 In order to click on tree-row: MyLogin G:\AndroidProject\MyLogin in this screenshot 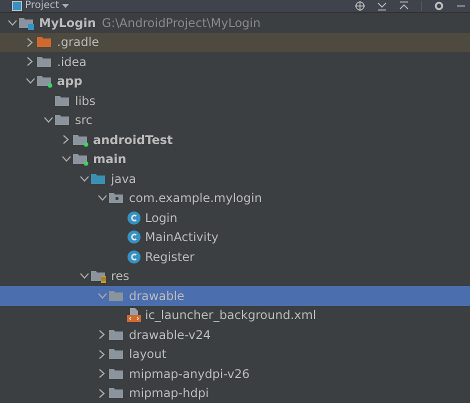, I will do `click(235, 22)`.